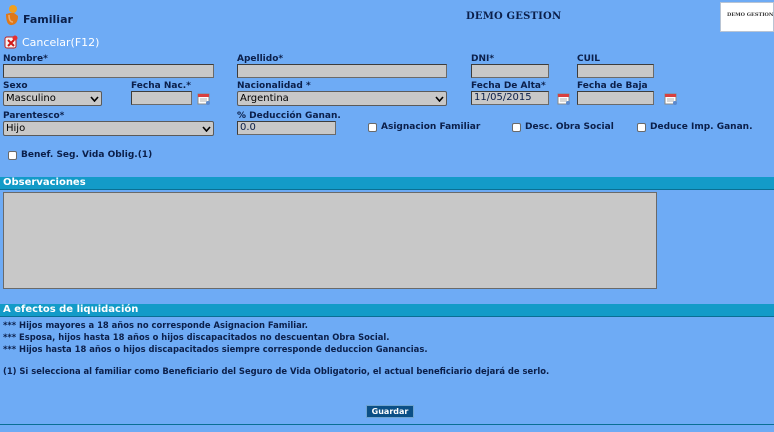 The image size is (774, 432). What do you see at coordinates (286, 128) in the screenshot?
I see `deduccion-input: 0.0` at bounding box center [286, 128].